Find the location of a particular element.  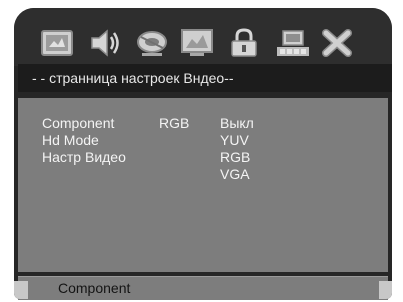

option-vga: VGA is located at coordinates (235, 174).